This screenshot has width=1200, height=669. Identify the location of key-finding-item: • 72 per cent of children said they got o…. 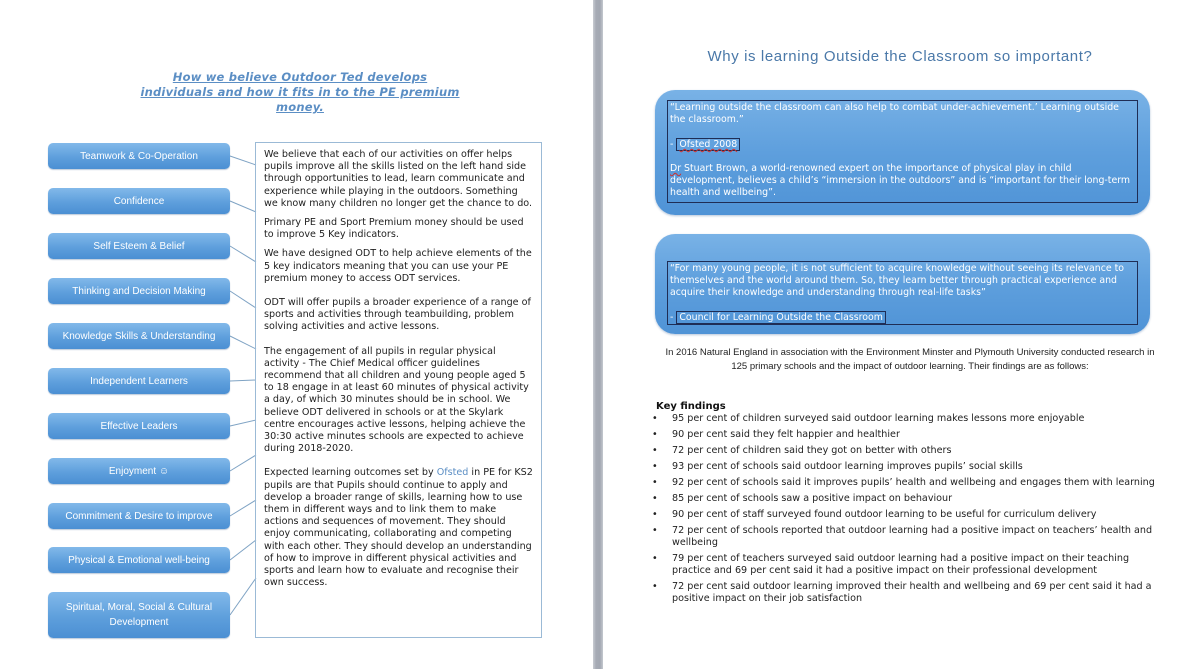
(902, 451).